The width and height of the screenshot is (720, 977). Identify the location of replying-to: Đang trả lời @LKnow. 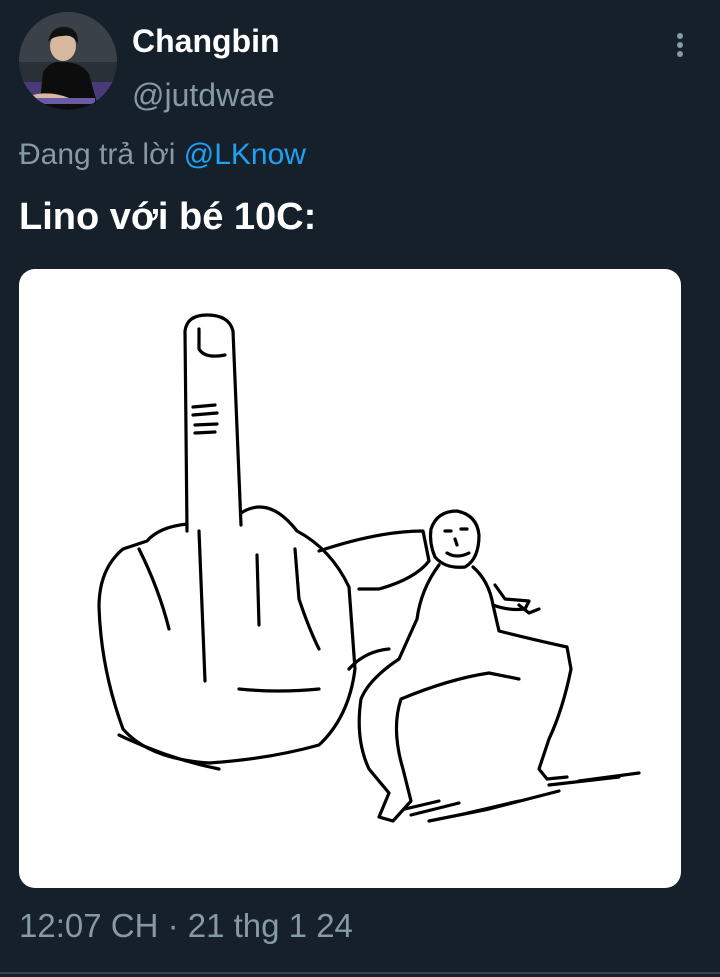
(162, 155).